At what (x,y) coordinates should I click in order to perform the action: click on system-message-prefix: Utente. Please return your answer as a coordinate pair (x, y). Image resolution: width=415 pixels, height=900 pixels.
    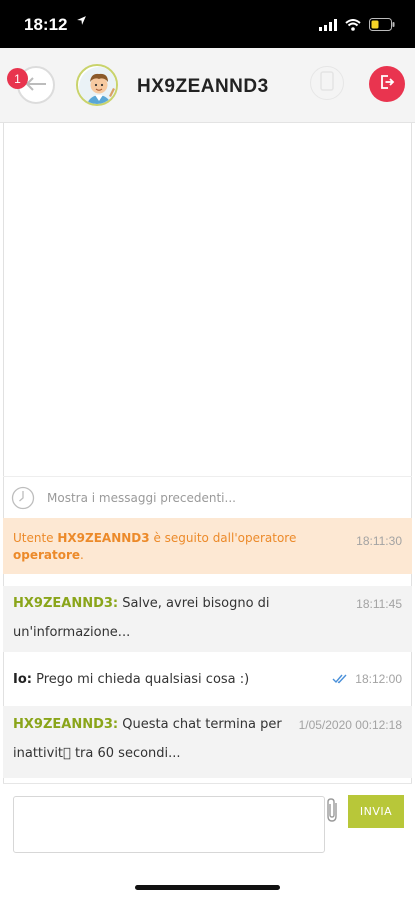
    Looking at the image, I should click on (35, 538).